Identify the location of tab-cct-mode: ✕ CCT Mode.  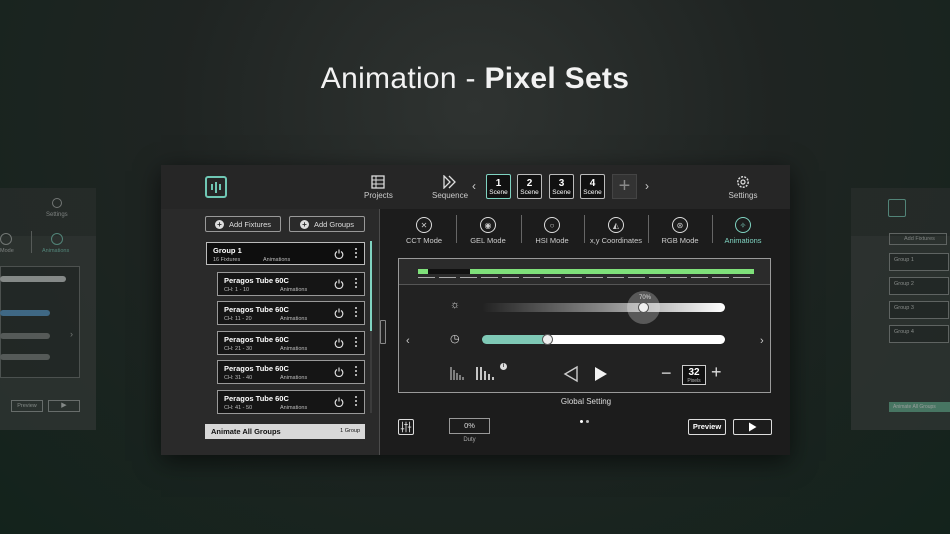
(424, 231).